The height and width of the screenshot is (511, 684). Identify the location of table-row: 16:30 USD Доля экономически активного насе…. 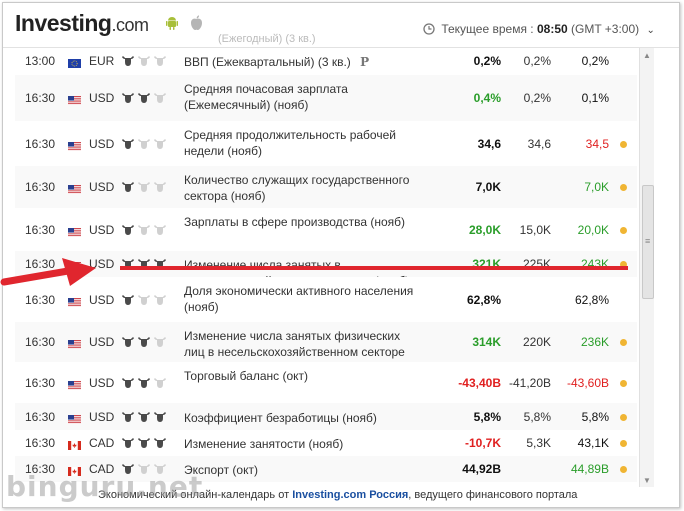
(326, 300).